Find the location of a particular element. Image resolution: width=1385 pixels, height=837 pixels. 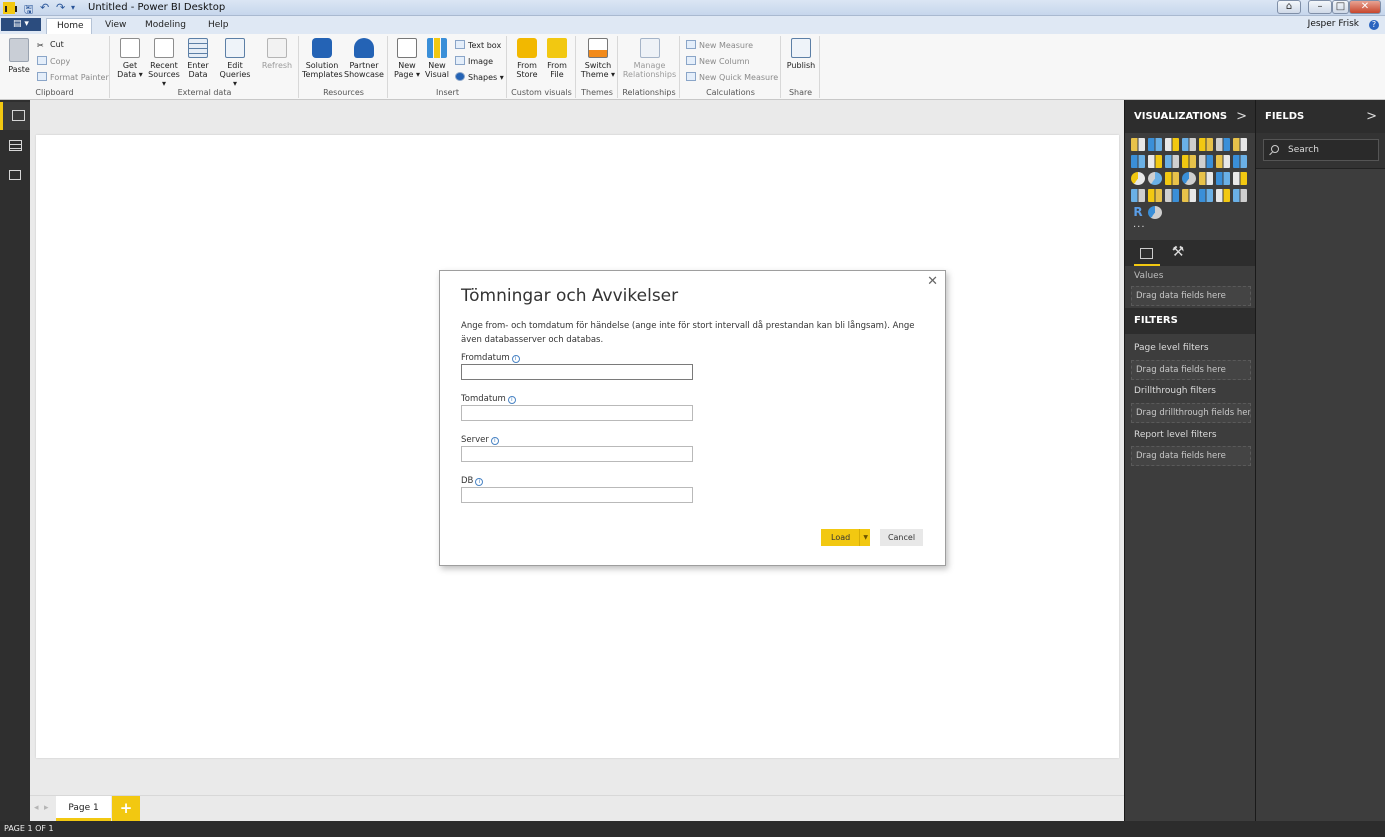

fields-search-input: Search is located at coordinates (1321, 150).